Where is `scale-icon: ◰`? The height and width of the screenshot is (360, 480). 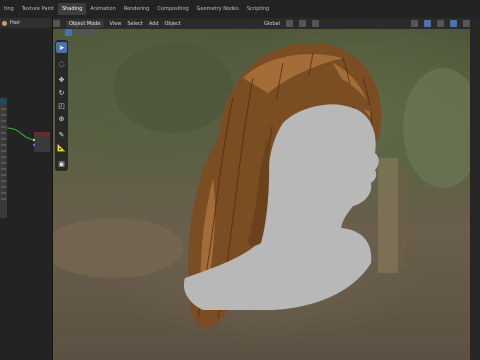 scale-icon: ◰ is located at coordinates (61, 105).